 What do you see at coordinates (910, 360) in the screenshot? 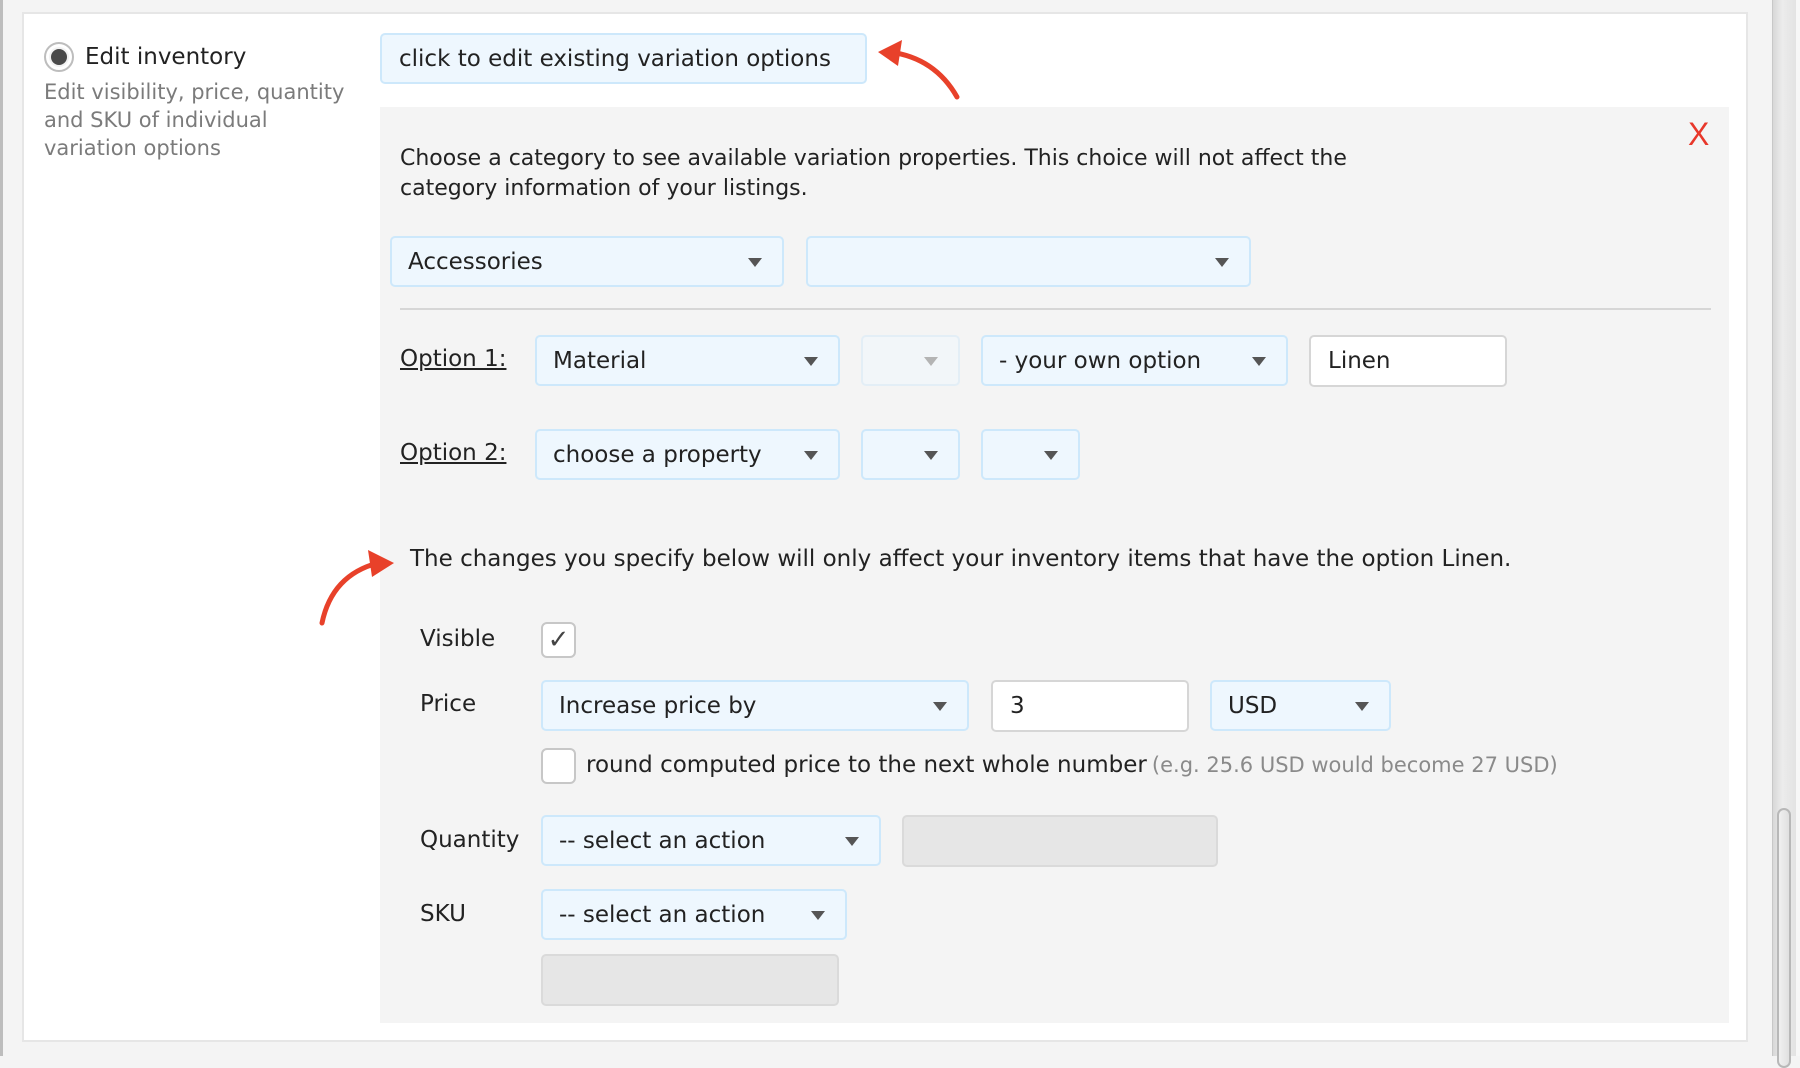
I see `option-1-scale-select` at bounding box center [910, 360].